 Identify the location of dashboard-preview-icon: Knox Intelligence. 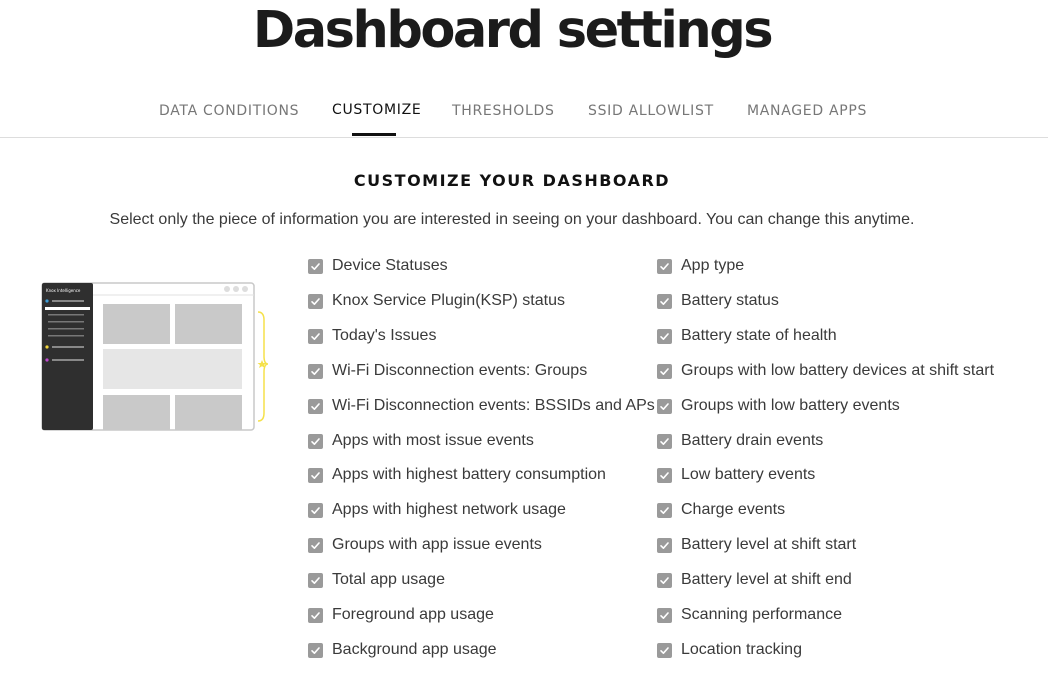
(155, 357).